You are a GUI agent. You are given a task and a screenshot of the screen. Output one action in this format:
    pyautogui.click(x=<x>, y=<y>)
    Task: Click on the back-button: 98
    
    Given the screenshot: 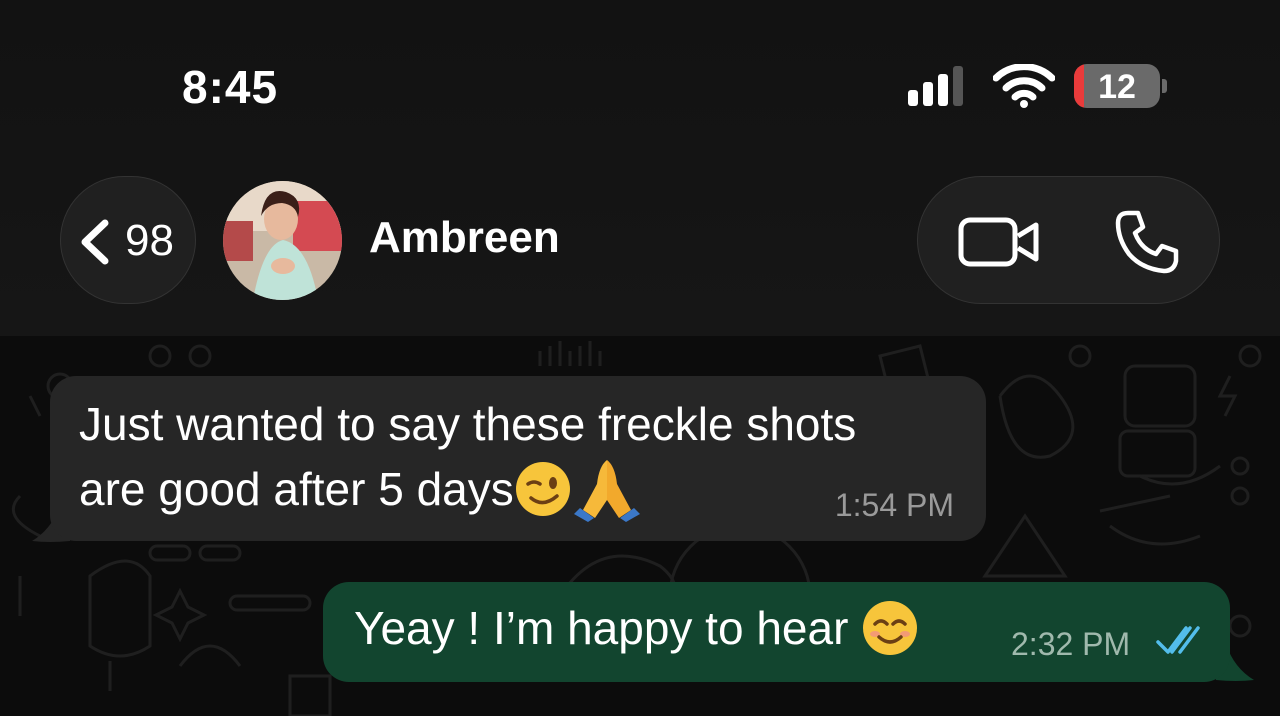 What is the action you would take?
    pyautogui.click(x=128, y=240)
    